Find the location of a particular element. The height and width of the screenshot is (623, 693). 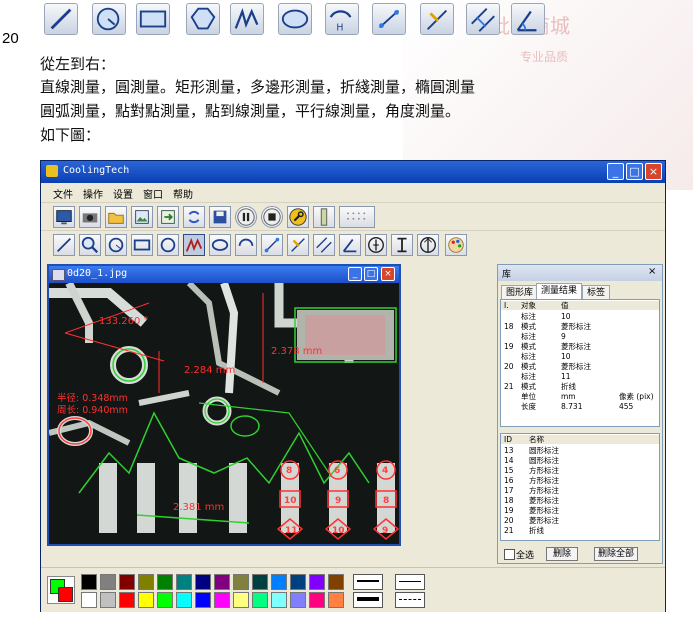

caliper-width-button is located at coordinates (402, 245).